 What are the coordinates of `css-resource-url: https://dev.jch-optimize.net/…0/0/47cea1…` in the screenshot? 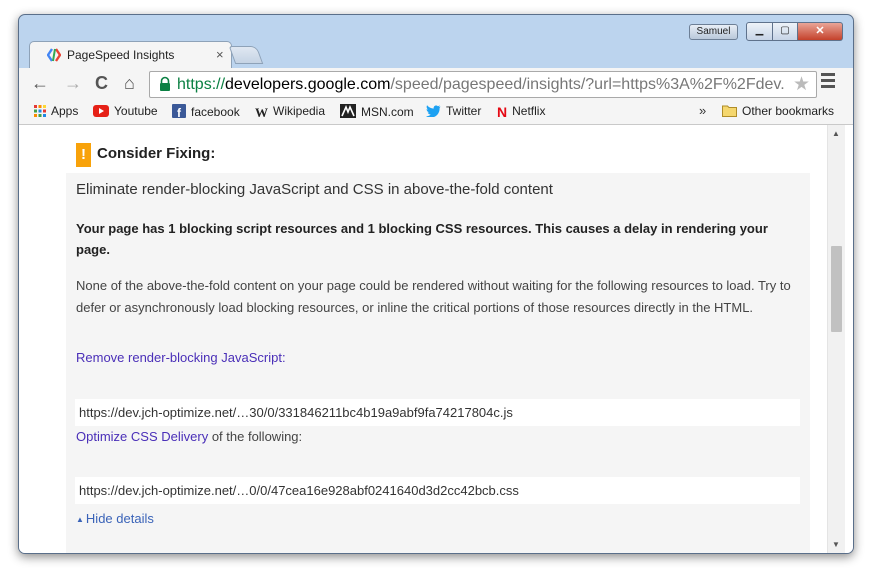 It's located at (437, 490).